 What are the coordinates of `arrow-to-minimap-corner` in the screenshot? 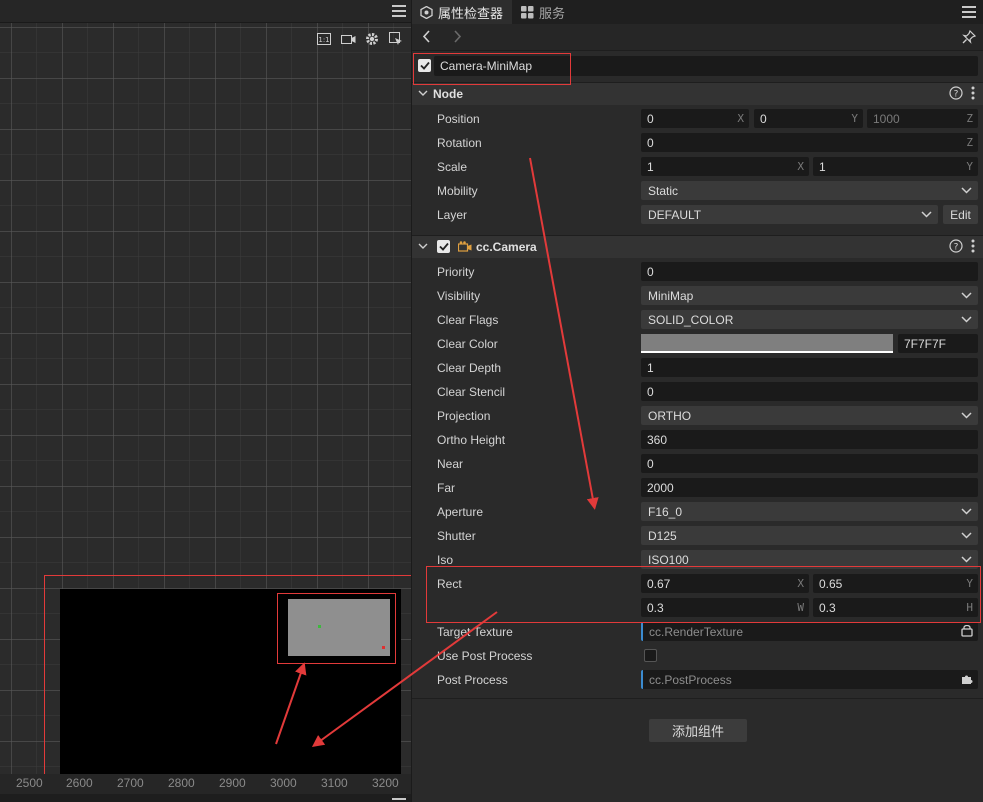 It's located at (291, 703).